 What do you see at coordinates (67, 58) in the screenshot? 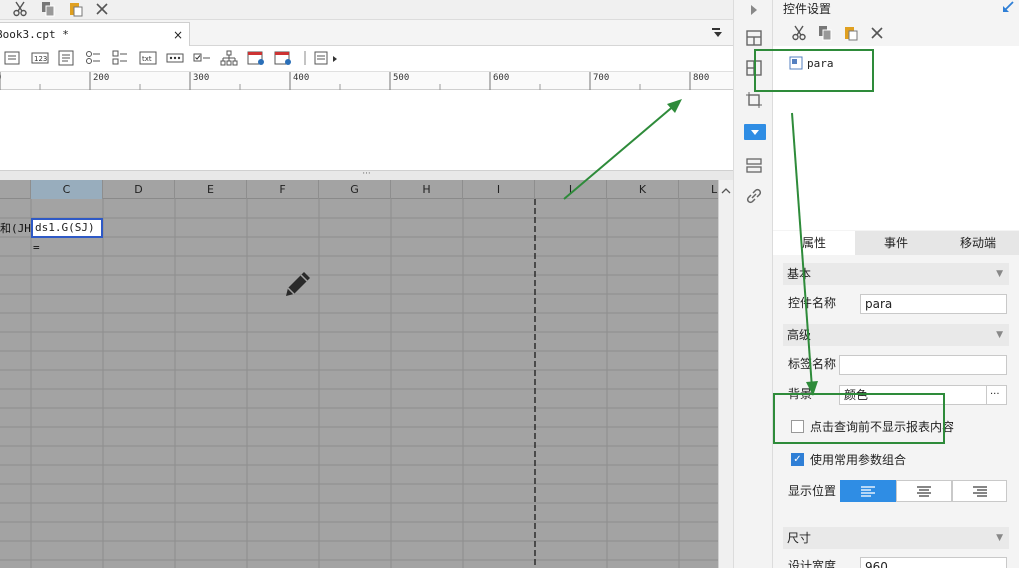
I see `textarea-icon` at bounding box center [67, 58].